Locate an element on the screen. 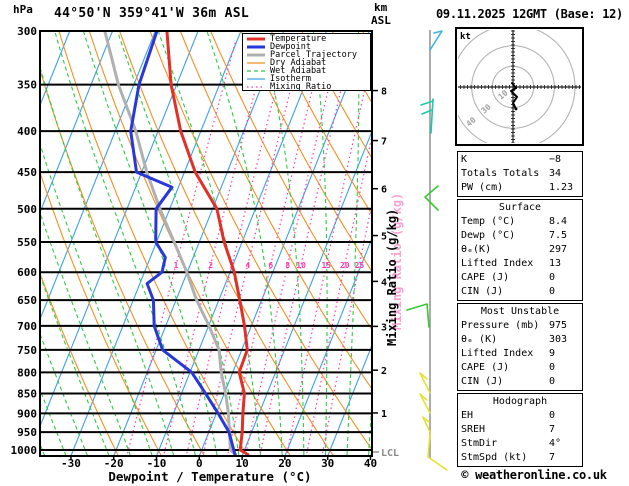 The width and height of the screenshot is (629, 486). table-row-label: θₑ (K) is located at coordinates (479, 339).